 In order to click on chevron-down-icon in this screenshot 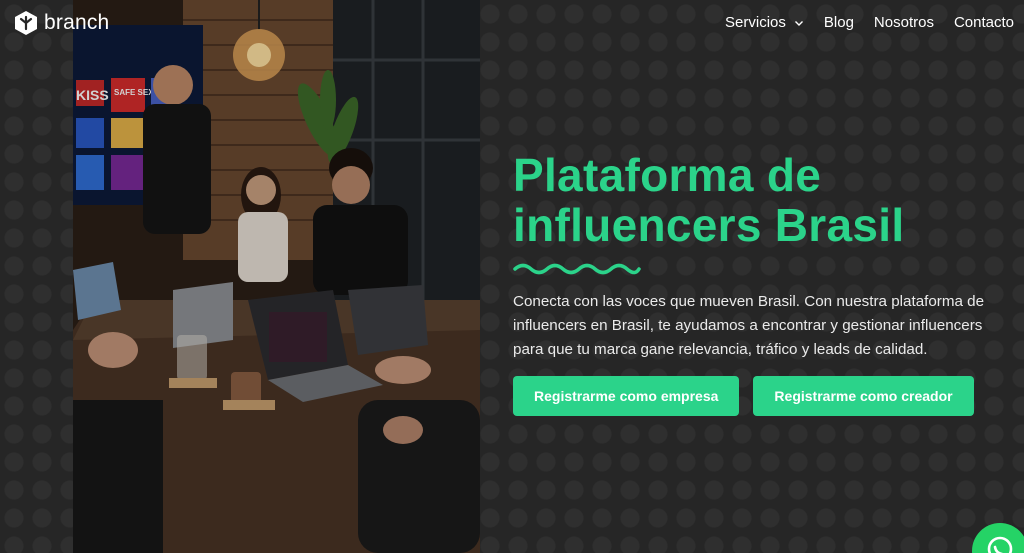, I will do `click(798, 23)`.